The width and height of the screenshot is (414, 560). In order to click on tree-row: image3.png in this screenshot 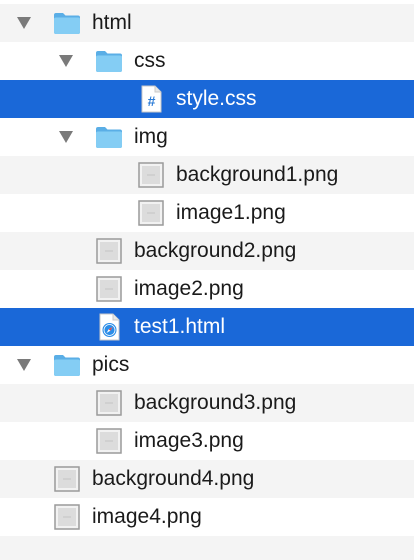, I will do `click(207, 441)`.